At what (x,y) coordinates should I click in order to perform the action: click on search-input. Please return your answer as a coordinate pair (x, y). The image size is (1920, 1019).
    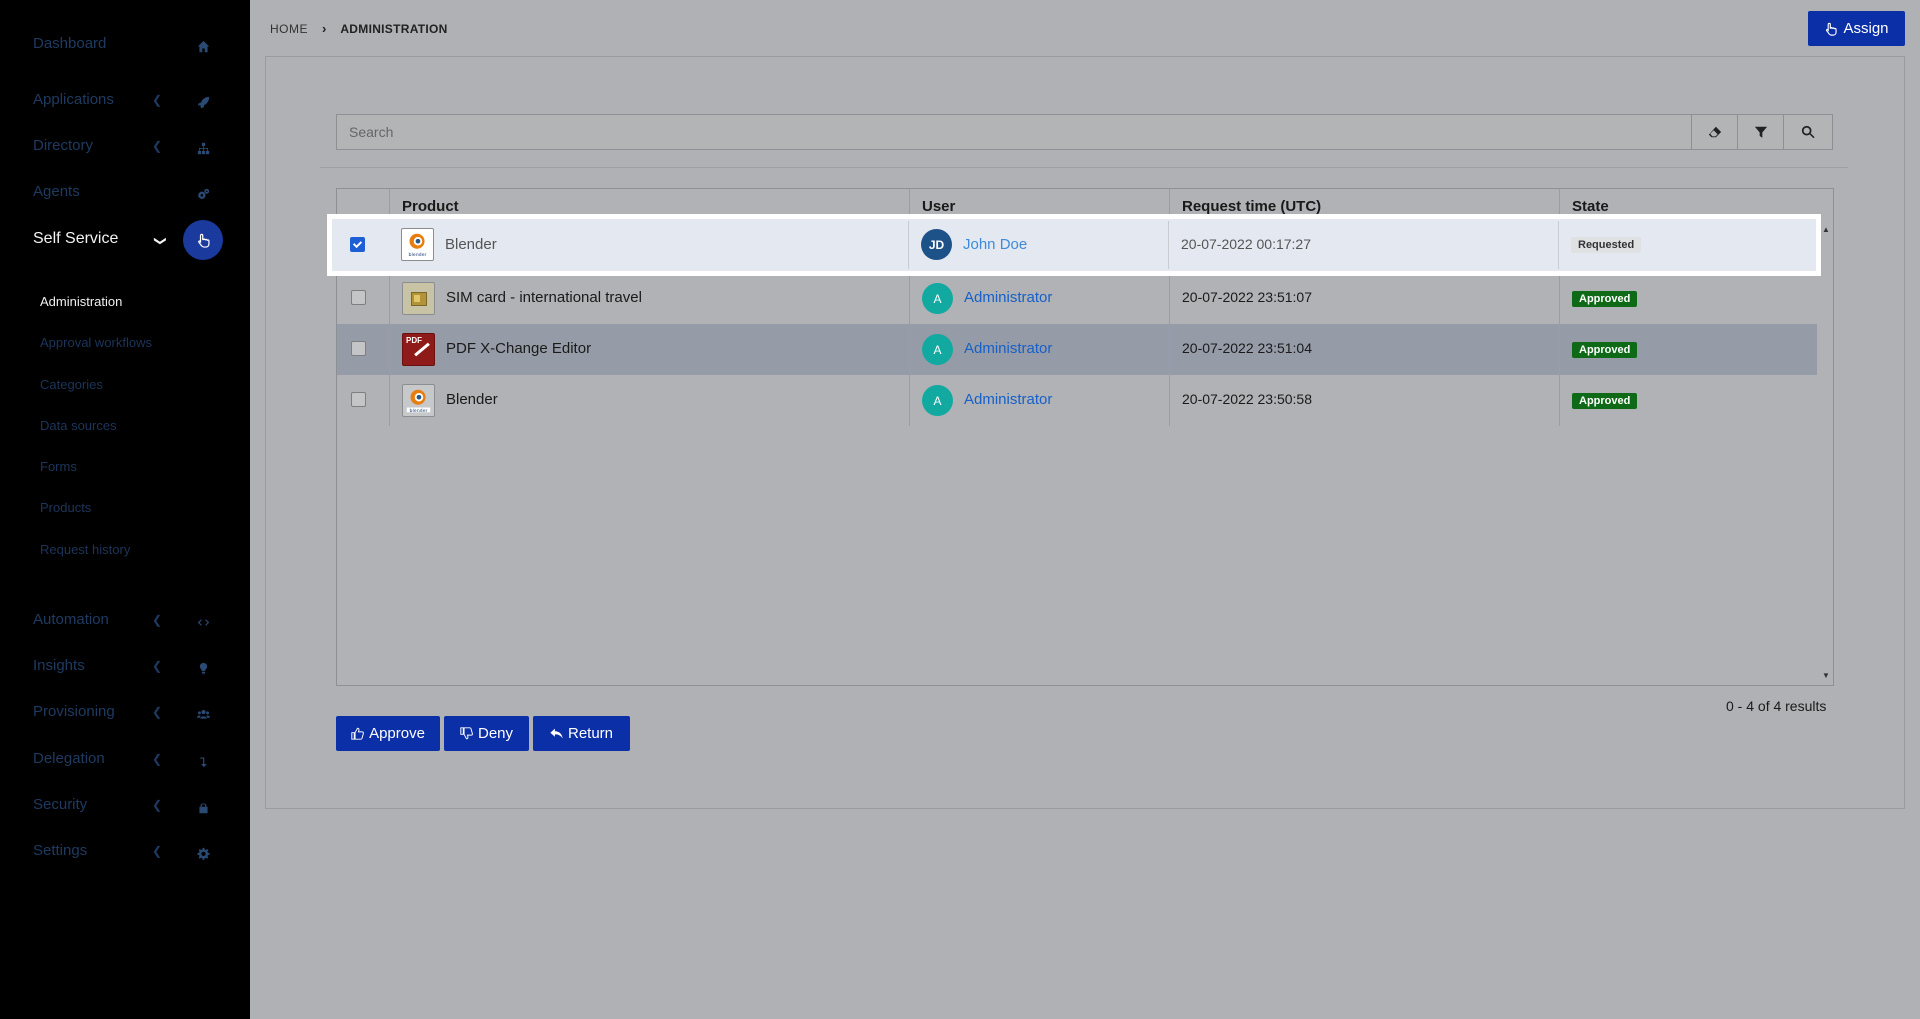
    Looking at the image, I should click on (1014, 132).